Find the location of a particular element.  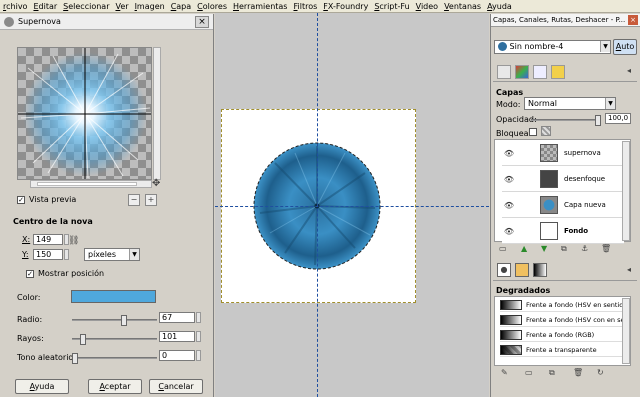

menu-ventanas: Ventanas is located at coordinates (462, 6).